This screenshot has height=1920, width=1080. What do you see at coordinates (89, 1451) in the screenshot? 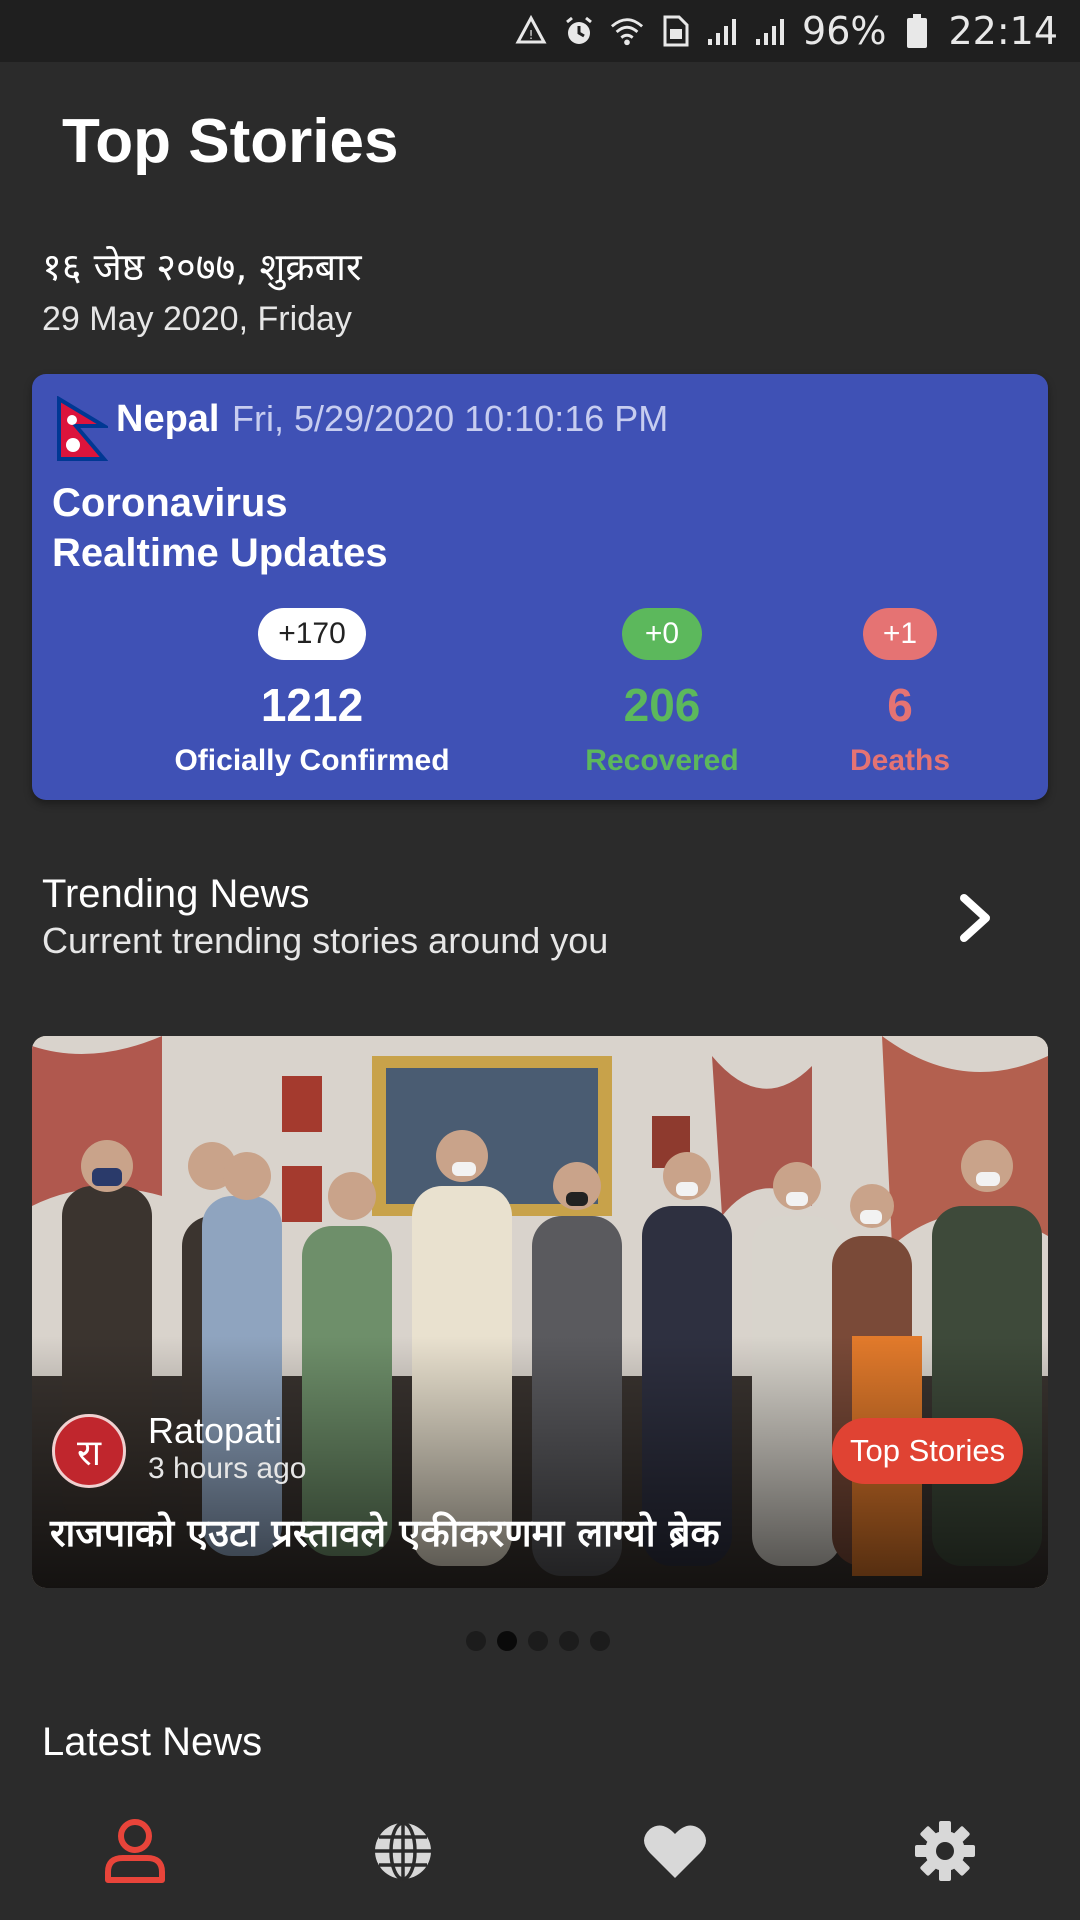
I see `source-logo: रा` at bounding box center [89, 1451].